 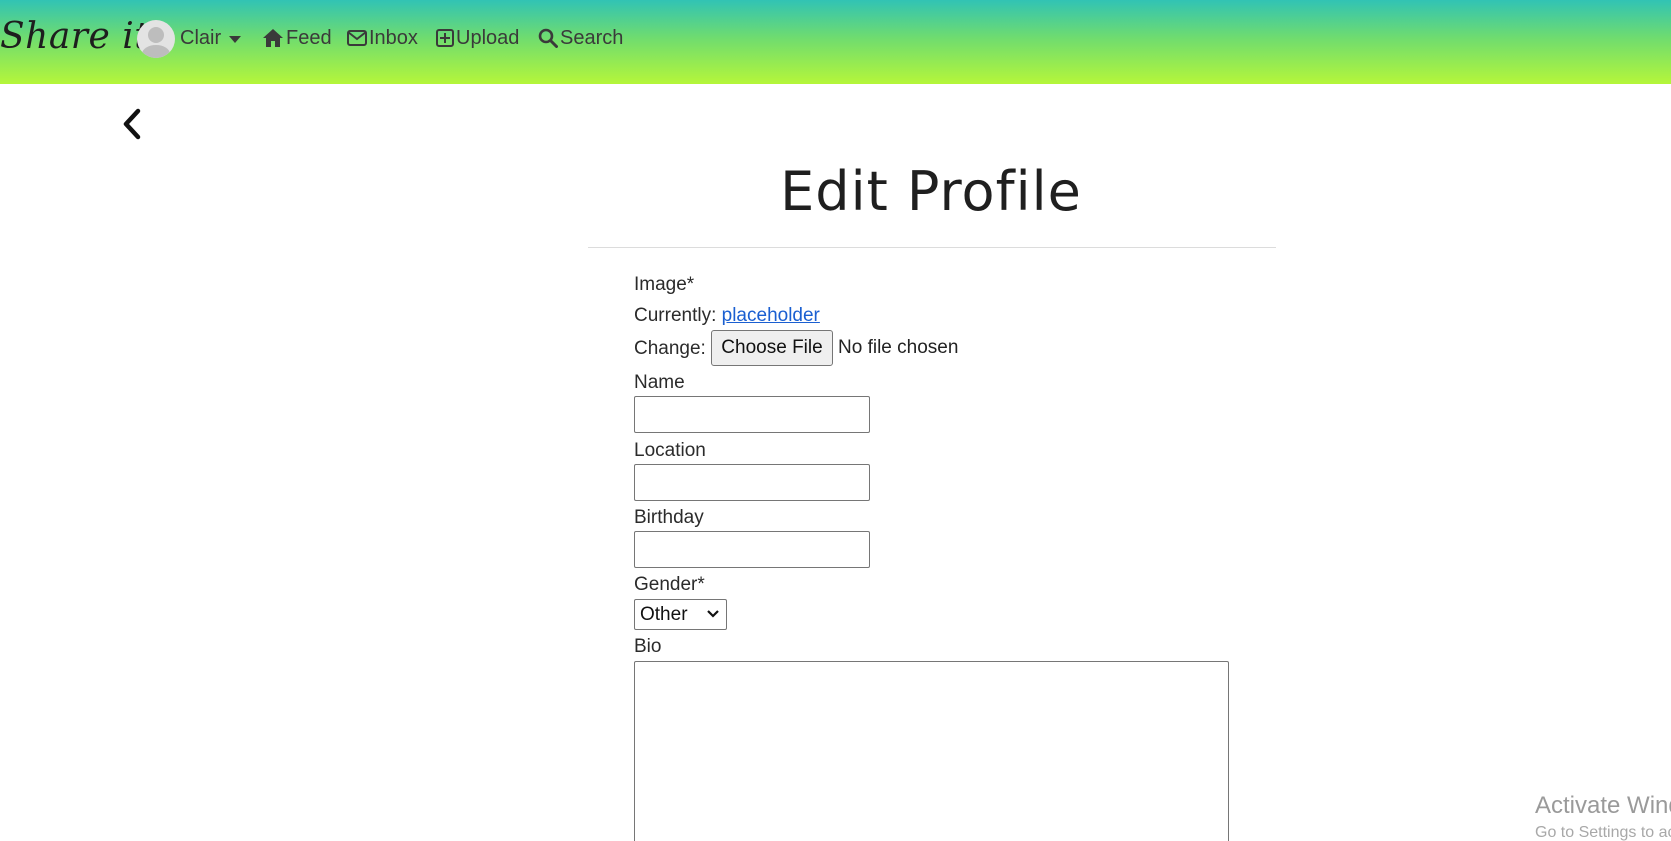 What do you see at coordinates (648, 646) in the screenshot?
I see `bio-label: Bio` at bounding box center [648, 646].